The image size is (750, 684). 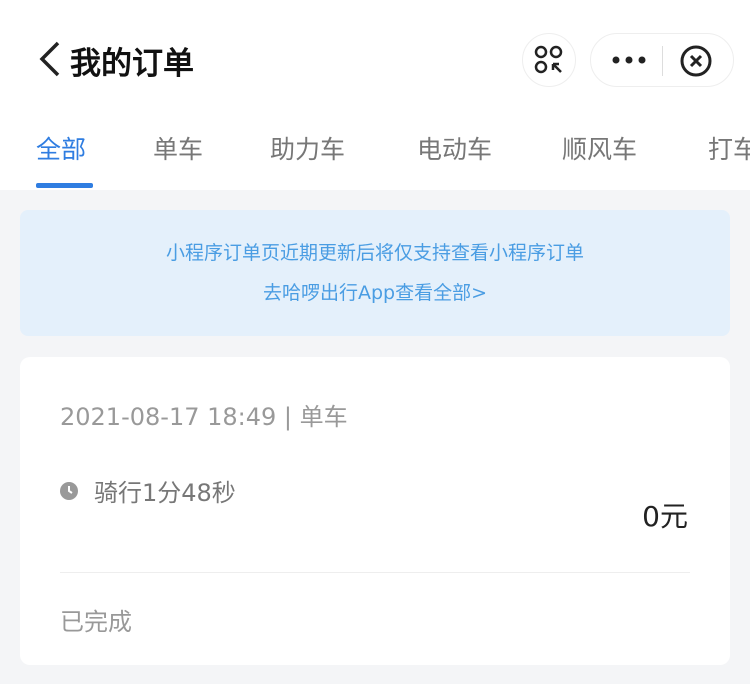 What do you see at coordinates (204, 417) in the screenshot?
I see `order-datetime: 2021-08-17 18:49 | 单车` at bounding box center [204, 417].